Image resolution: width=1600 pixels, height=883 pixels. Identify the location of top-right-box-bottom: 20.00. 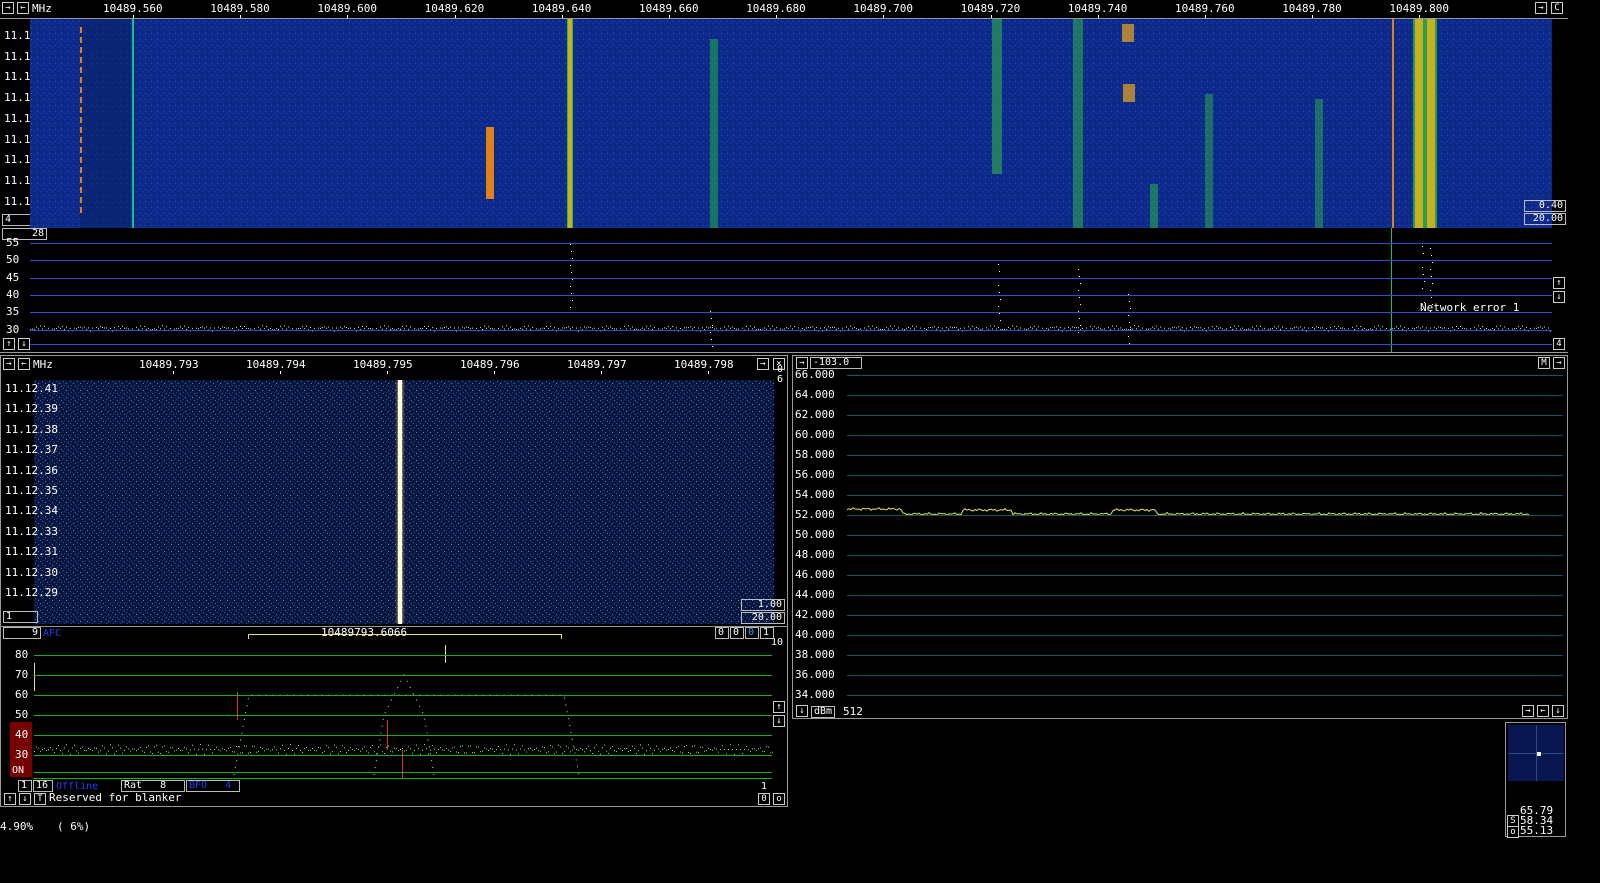
(1545, 219).